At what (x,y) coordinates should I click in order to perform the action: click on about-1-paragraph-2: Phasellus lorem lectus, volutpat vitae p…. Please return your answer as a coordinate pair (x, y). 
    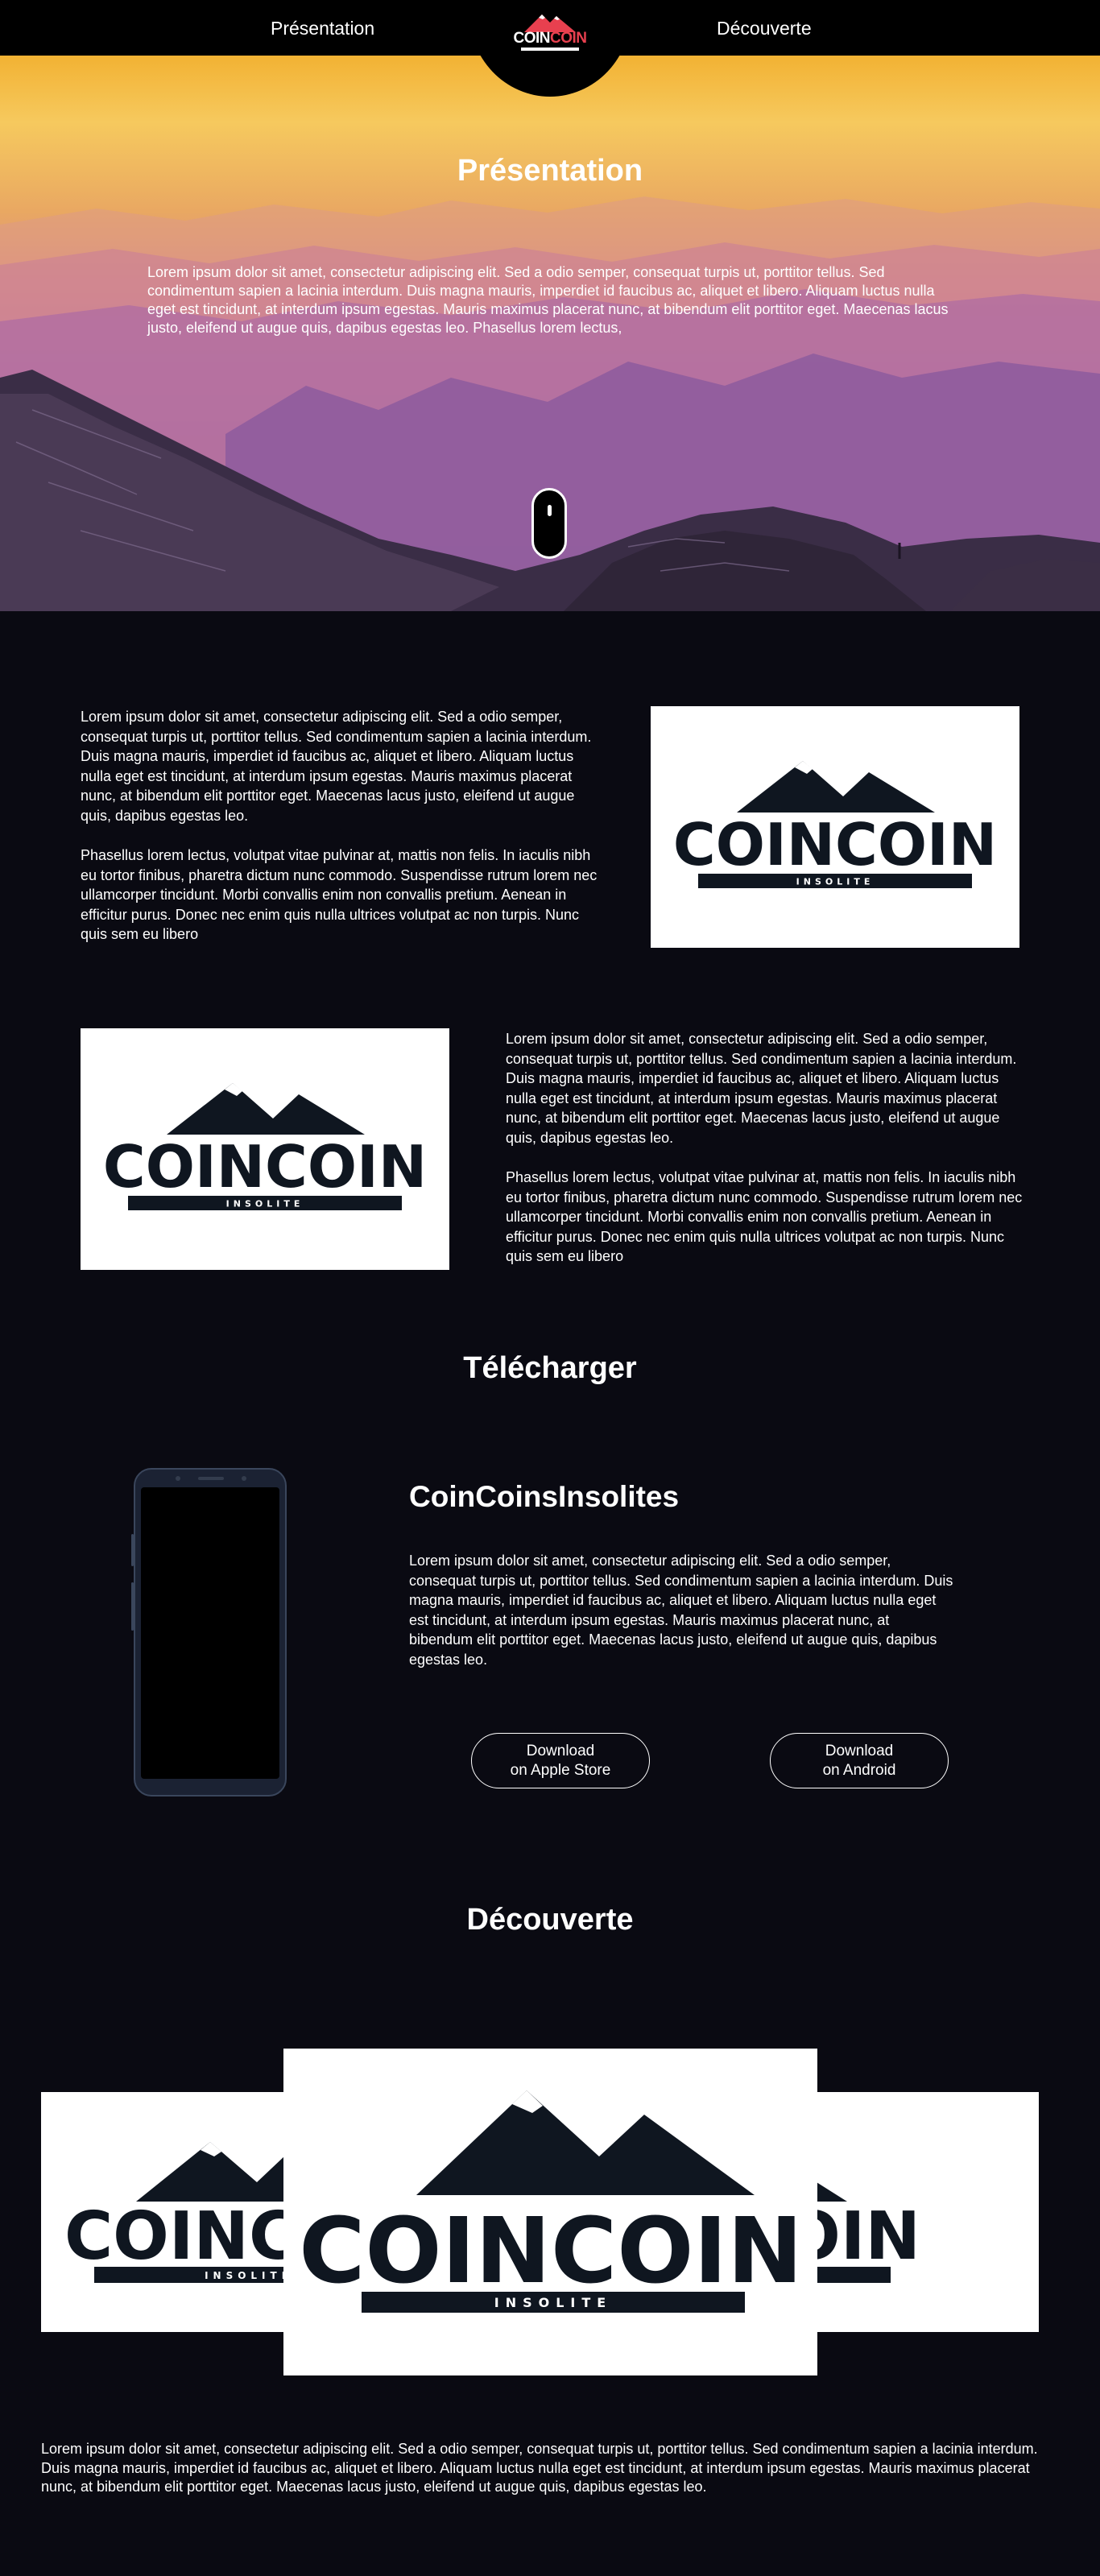
    Looking at the image, I should click on (339, 895).